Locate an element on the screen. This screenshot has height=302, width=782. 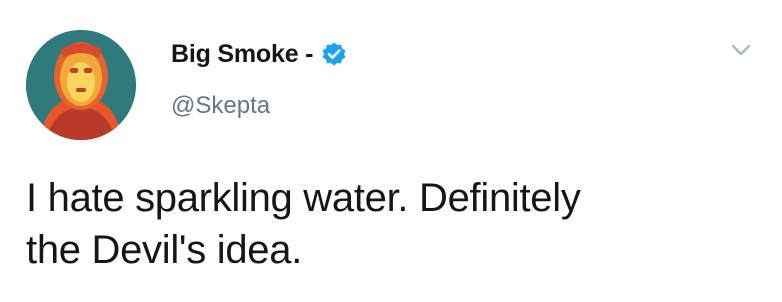
avatar-image is located at coordinates (81, 85).